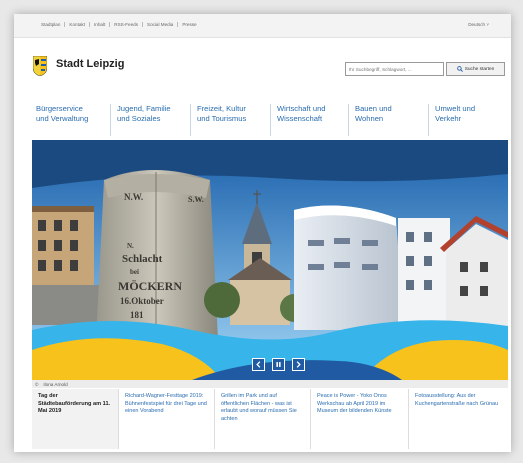 Image resolution: width=523 pixels, height=463 pixels. I want to click on nav-item-label-line2: und Verwaltung, so click(62, 118).